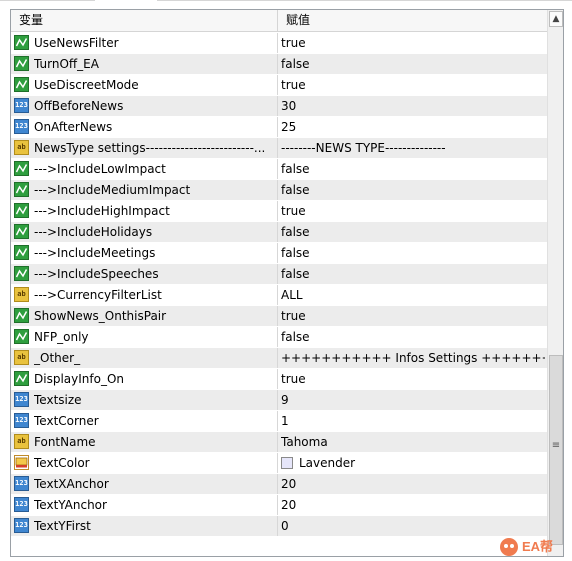 The image size is (572, 561). I want to click on parameter-row: --->IncludeMeetings false, so click(279, 253).